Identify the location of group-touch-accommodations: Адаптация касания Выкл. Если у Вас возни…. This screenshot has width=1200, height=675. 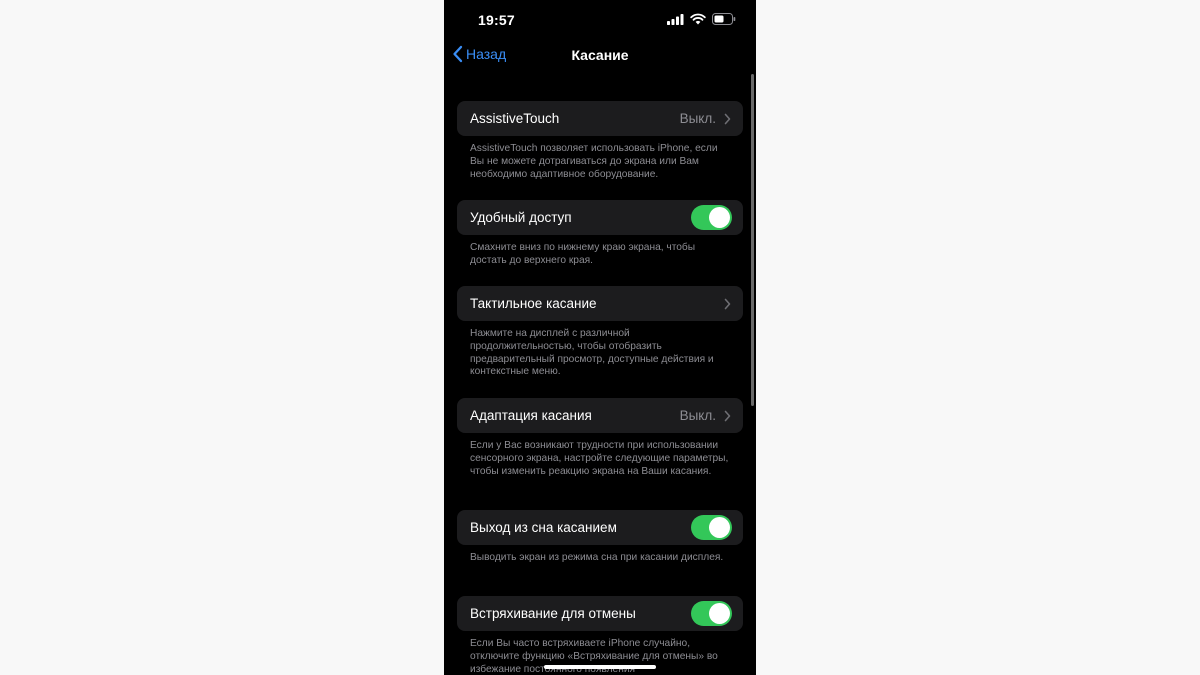
(600, 454).